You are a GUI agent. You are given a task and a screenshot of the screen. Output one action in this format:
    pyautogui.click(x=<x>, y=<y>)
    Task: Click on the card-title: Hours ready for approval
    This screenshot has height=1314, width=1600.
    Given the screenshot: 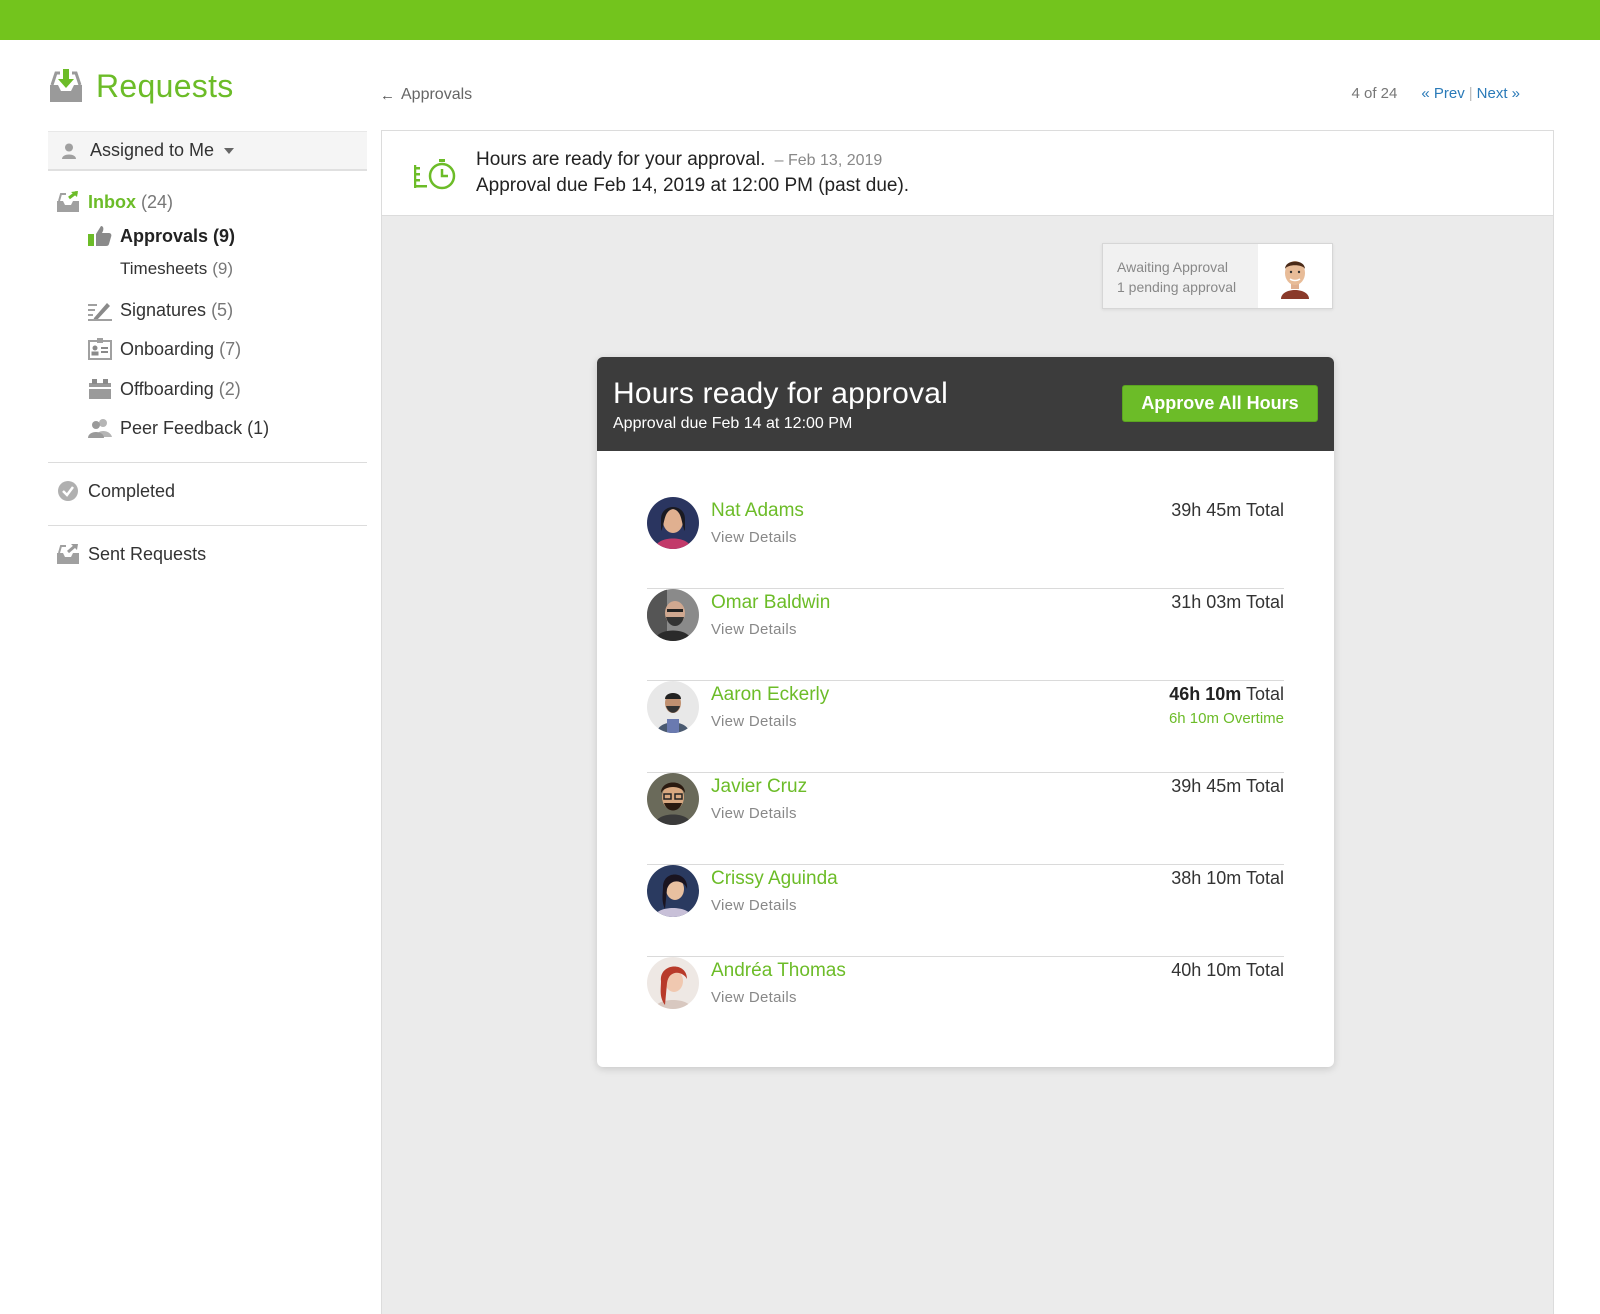 What is the action you would take?
    pyautogui.click(x=780, y=393)
    